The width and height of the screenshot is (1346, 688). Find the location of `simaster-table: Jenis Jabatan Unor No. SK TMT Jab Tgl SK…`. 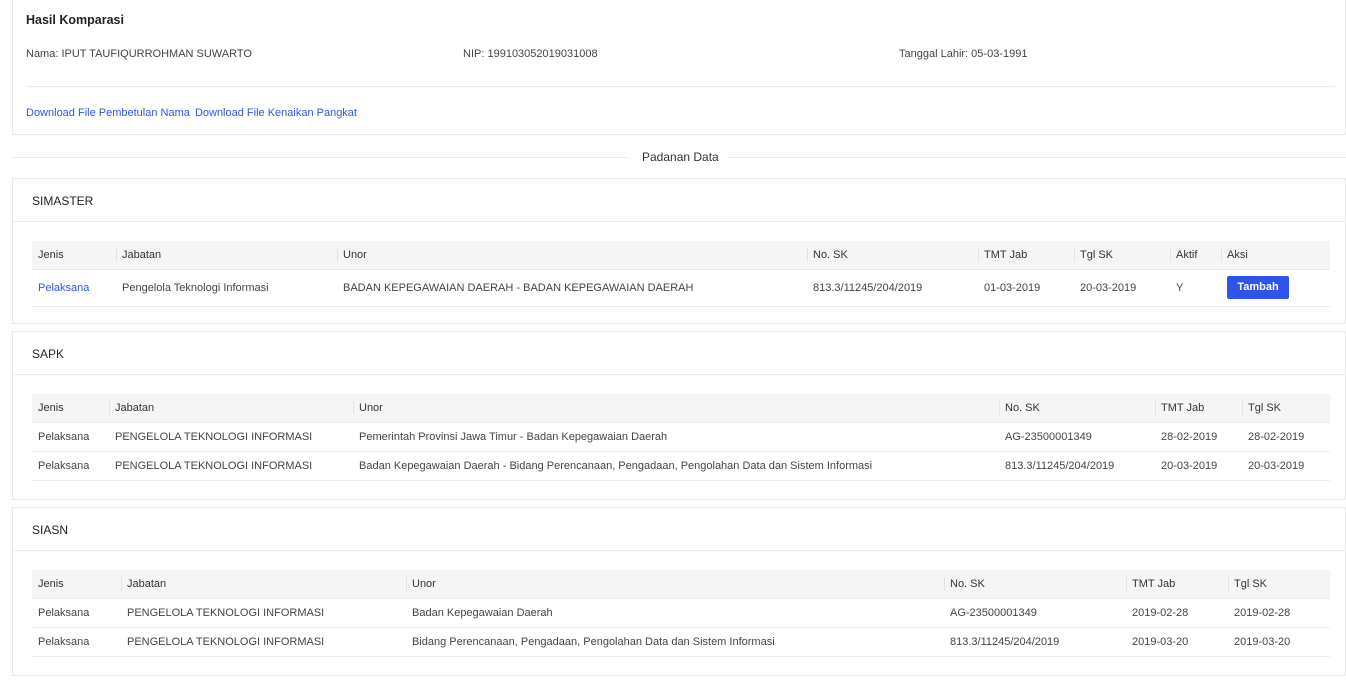

simaster-table: Jenis Jabatan Unor No. SK TMT Jab Tgl SK… is located at coordinates (681, 274).